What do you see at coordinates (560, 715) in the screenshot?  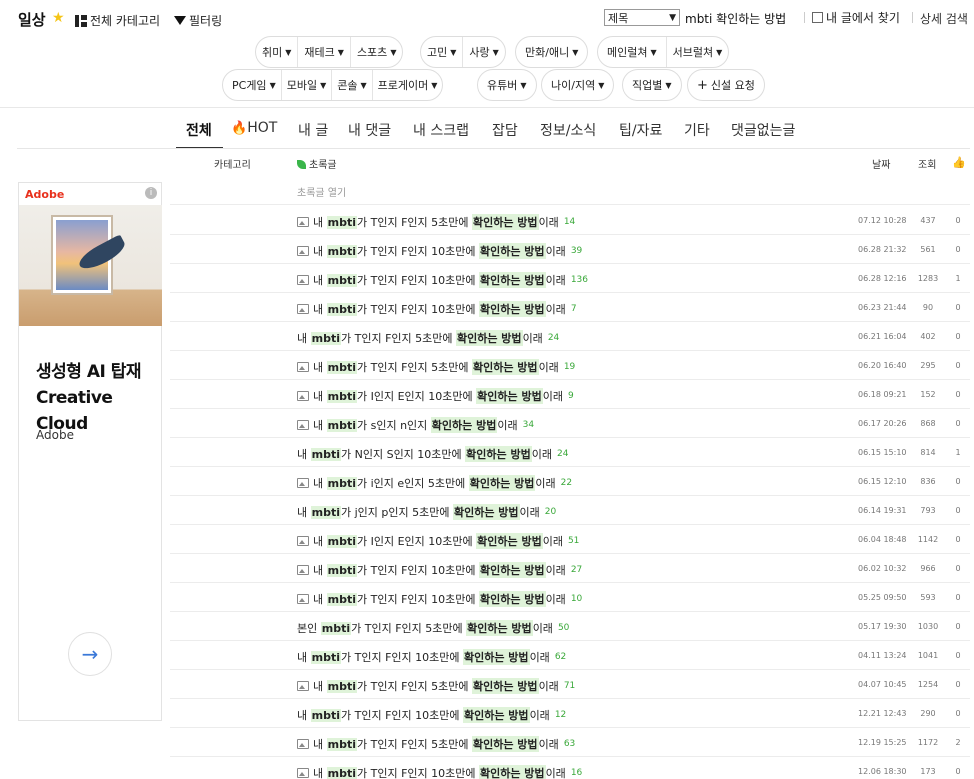 I see `comment-count: 12` at bounding box center [560, 715].